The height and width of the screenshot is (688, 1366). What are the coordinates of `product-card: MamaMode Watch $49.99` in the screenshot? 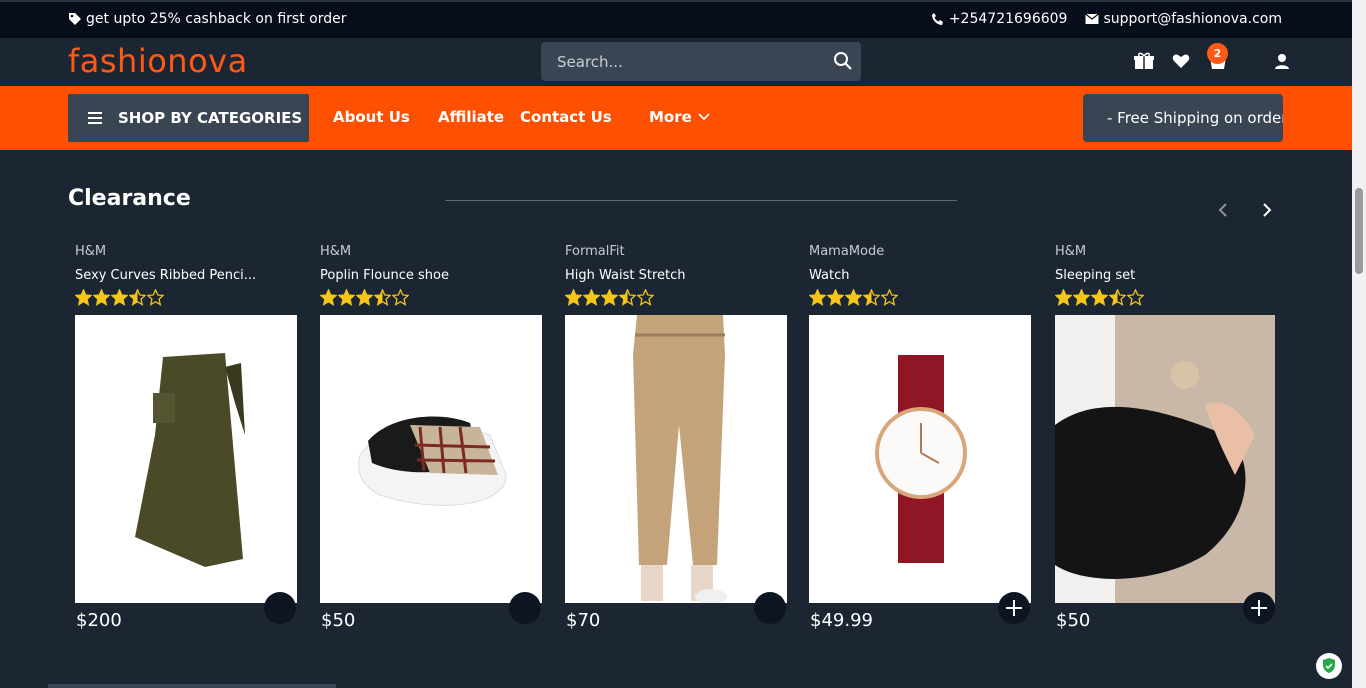 It's located at (920, 437).